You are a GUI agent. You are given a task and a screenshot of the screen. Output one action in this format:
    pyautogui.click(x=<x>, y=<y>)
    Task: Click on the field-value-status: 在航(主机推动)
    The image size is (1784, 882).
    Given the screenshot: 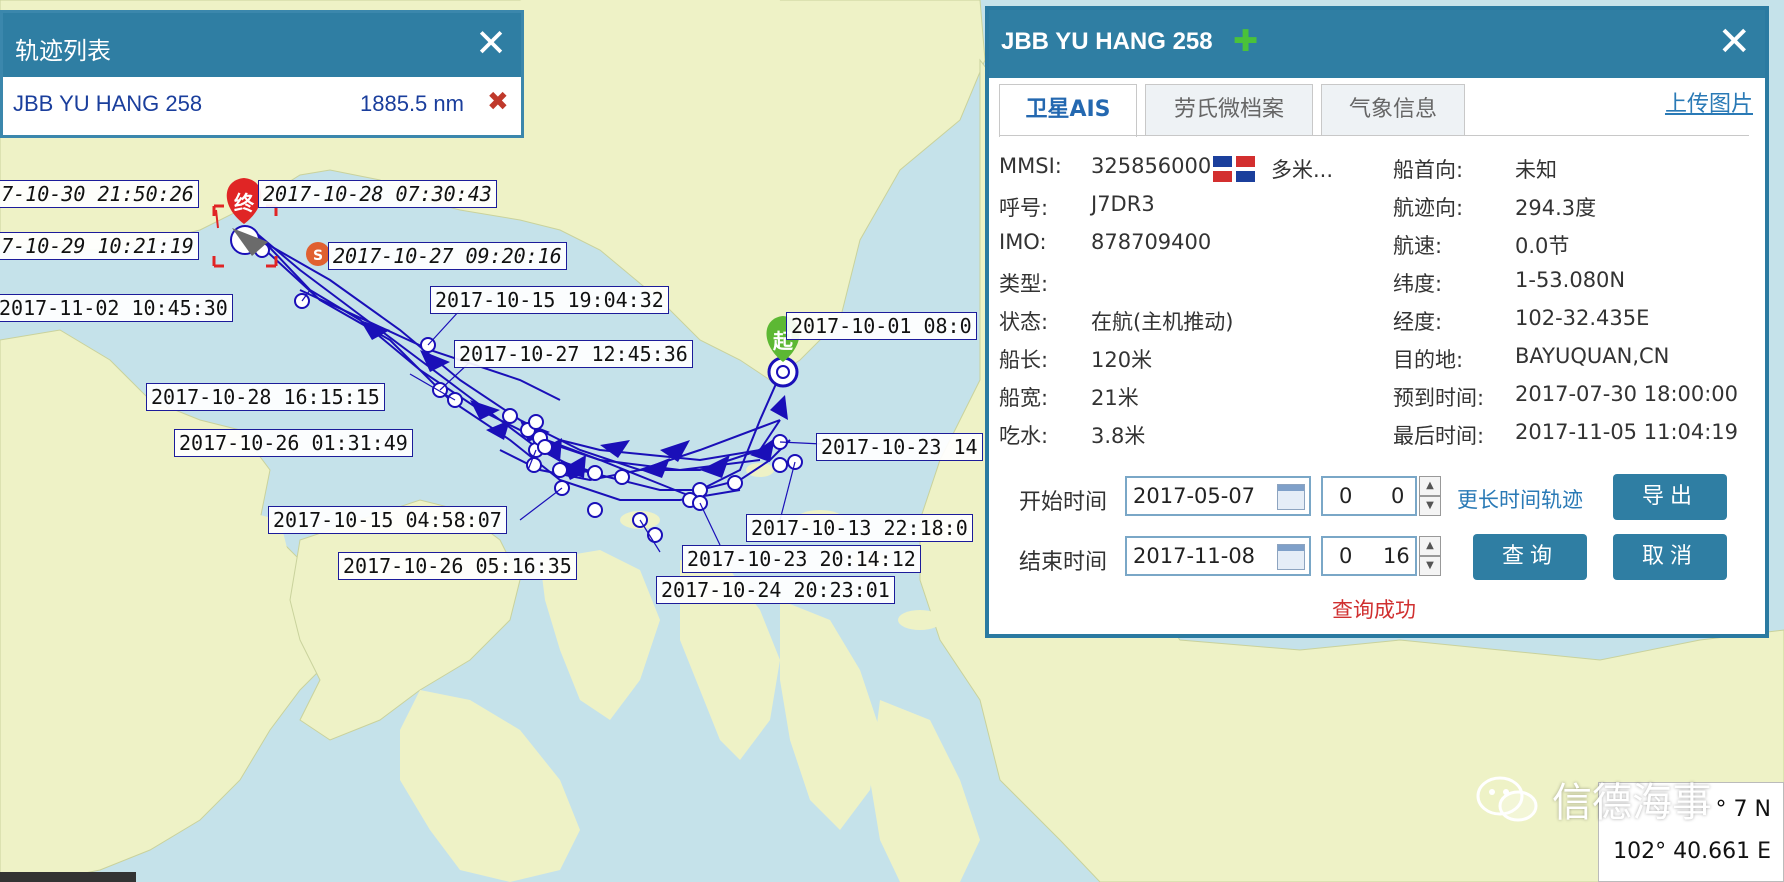 What is the action you would take?
    pyautogui.click(x=1162, y=322)
    